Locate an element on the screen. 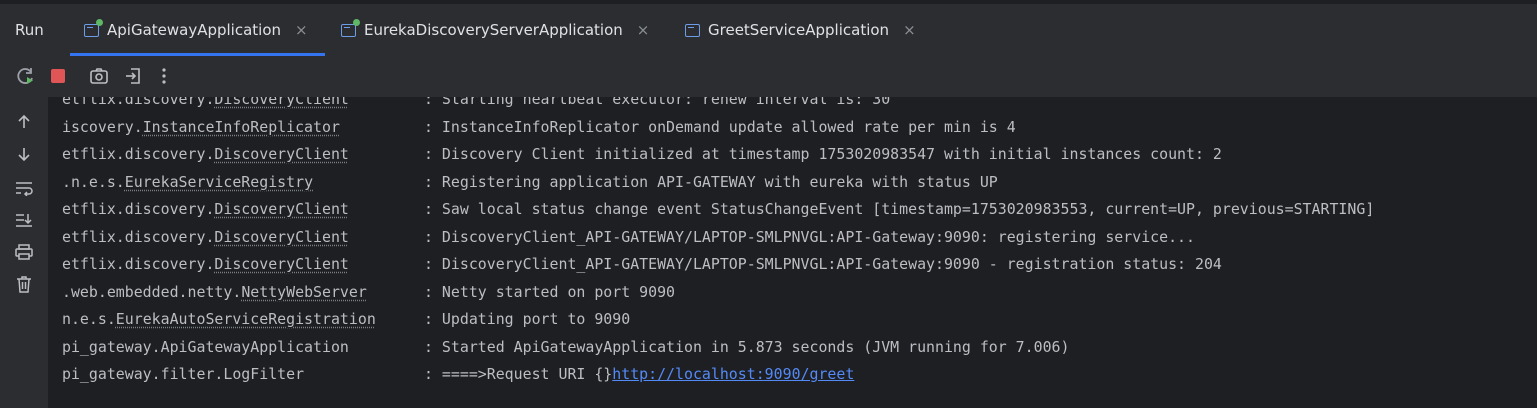 The width and height of the screenshot is (1537, 408). exit-icon is located at coordinates (133, 76).